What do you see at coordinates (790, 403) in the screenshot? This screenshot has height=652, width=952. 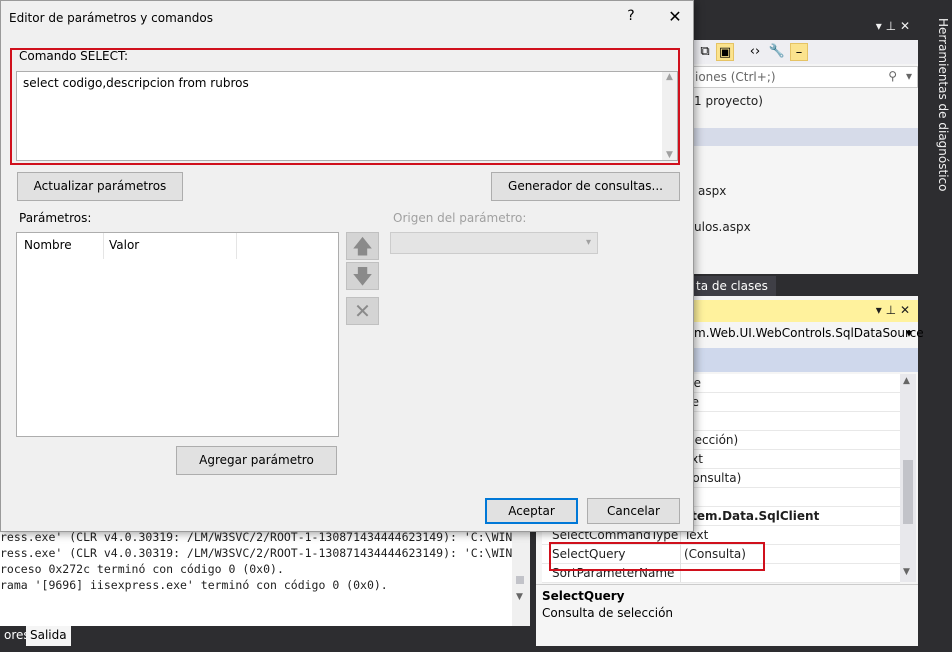 I see `property-value: ue` at bounding box center [790, 403].